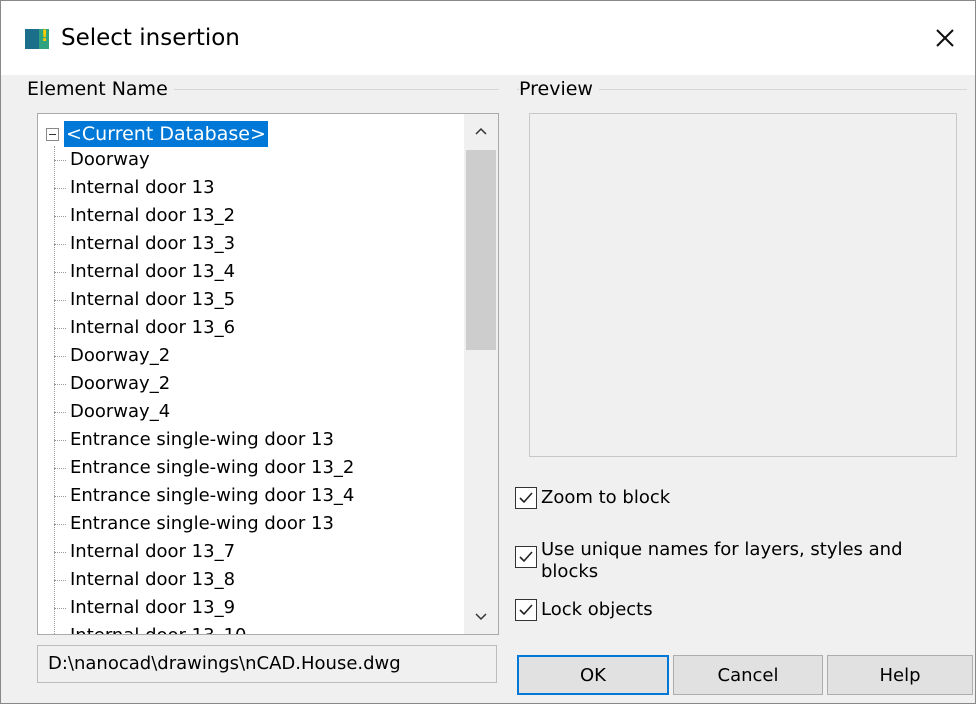 The height and width of the screenshot is (704, 976). What do you see at coordinates (144, 552) in the screenshot?
I see `tree-item: Internal door 13_7` at bounding box center [144, 552].